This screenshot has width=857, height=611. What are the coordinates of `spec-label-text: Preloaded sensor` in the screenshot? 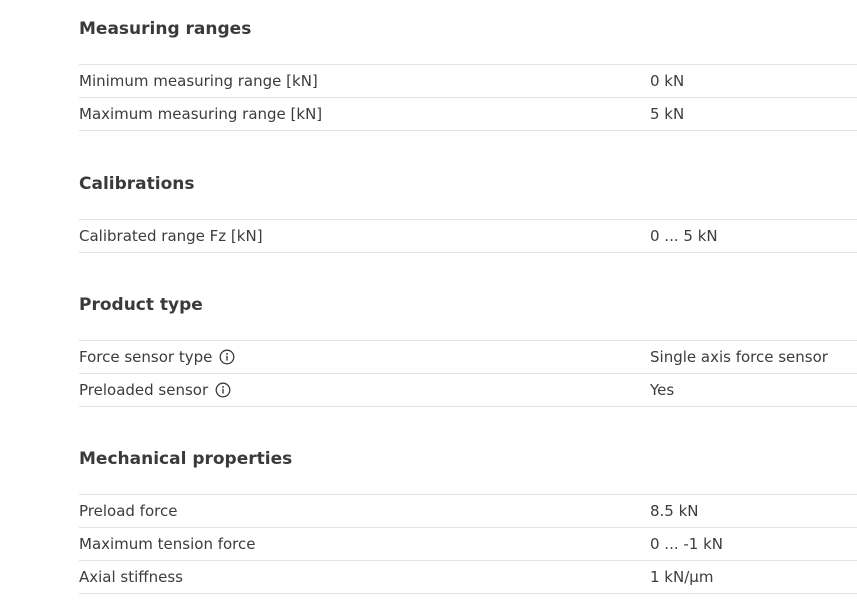 It's located at (144, 390).